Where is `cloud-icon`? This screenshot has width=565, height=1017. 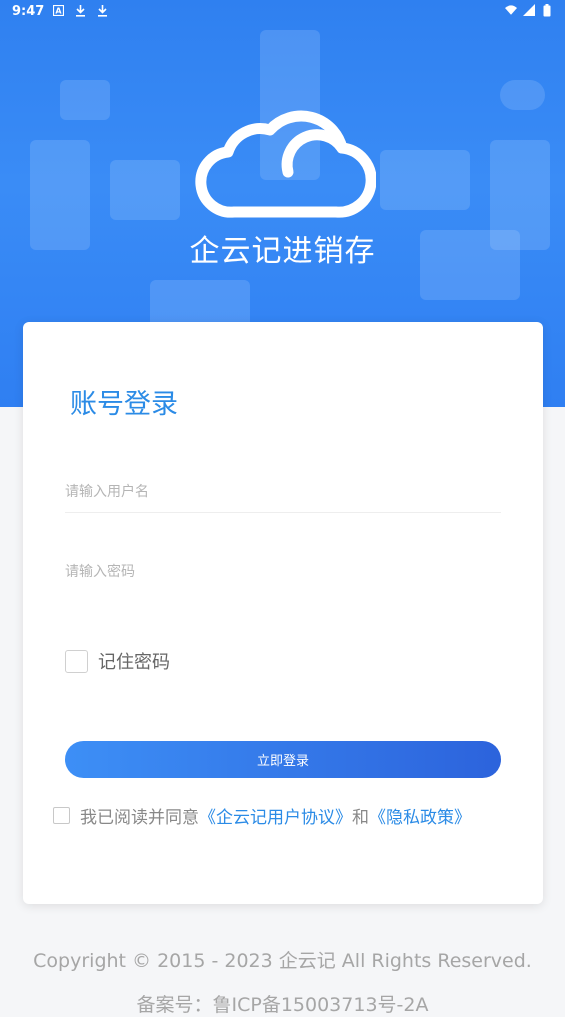 cloud-icon is located at coordinates (285, 164).